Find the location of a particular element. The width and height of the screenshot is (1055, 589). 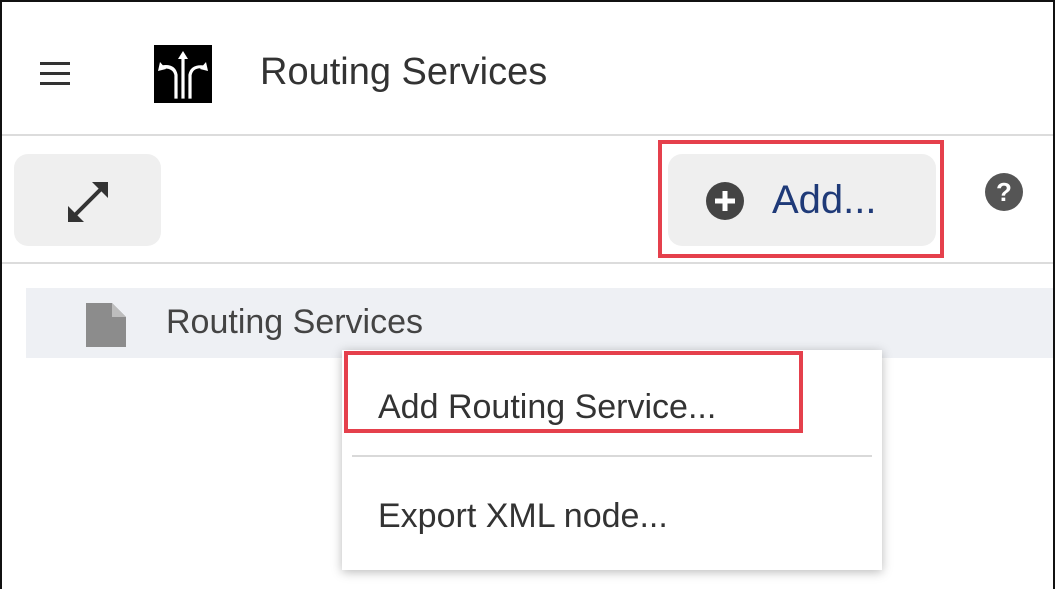

expand-button is located at coordinates (87, 200).